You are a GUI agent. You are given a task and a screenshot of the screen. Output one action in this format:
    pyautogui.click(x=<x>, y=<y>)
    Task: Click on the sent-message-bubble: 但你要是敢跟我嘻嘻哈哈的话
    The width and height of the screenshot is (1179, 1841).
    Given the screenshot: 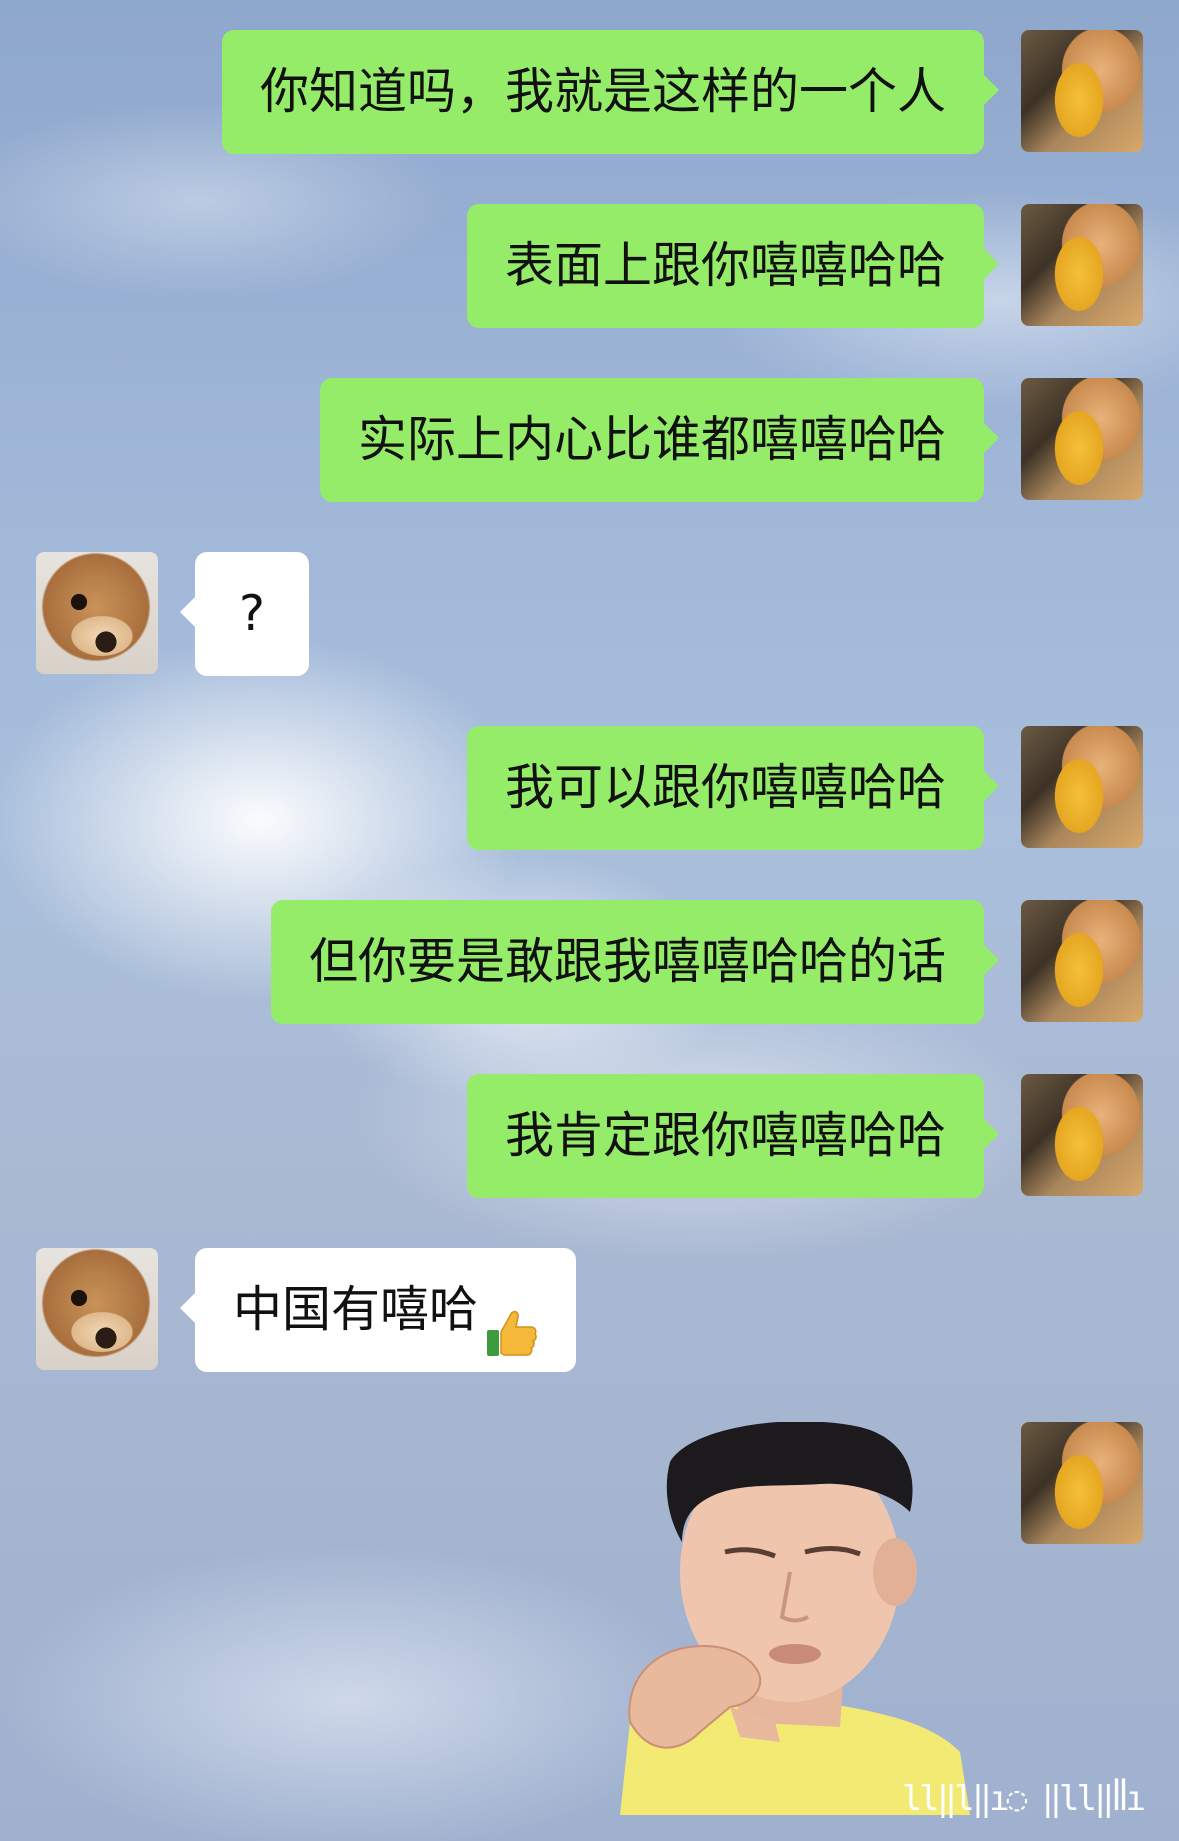 What is the action you would take?
    pyautogui.click(x=635, y=962)
    